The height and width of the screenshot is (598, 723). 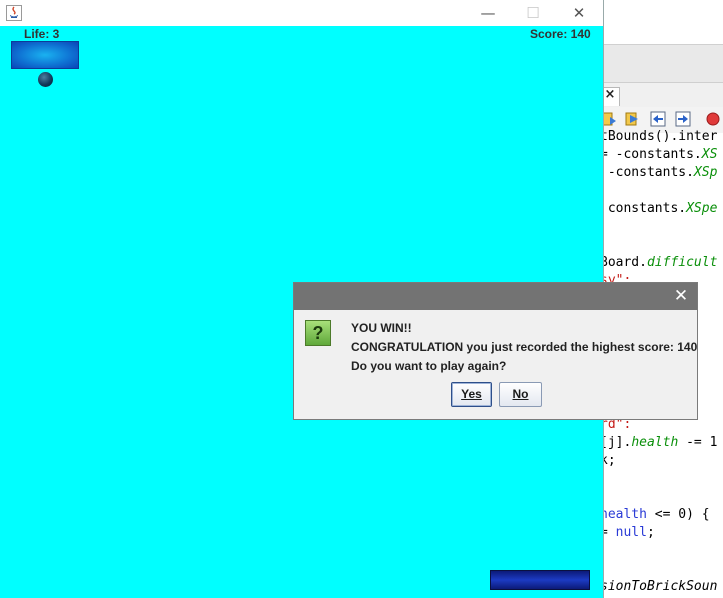 What do you see at coordinates (702, 208) in the screenshot?
I see `code-token: XSpe` at bounding box center [702, 208].